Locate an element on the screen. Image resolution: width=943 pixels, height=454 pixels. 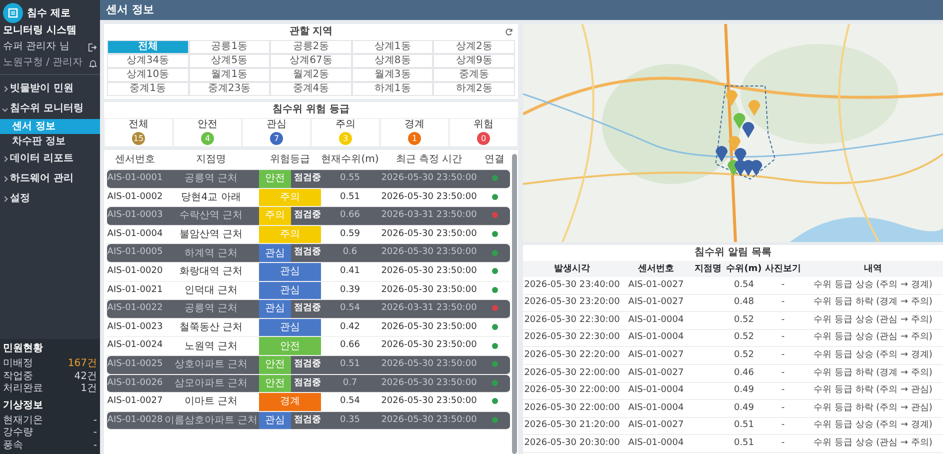
menu-item: 하드웨어 관리 is located at coordinates (50, 179).